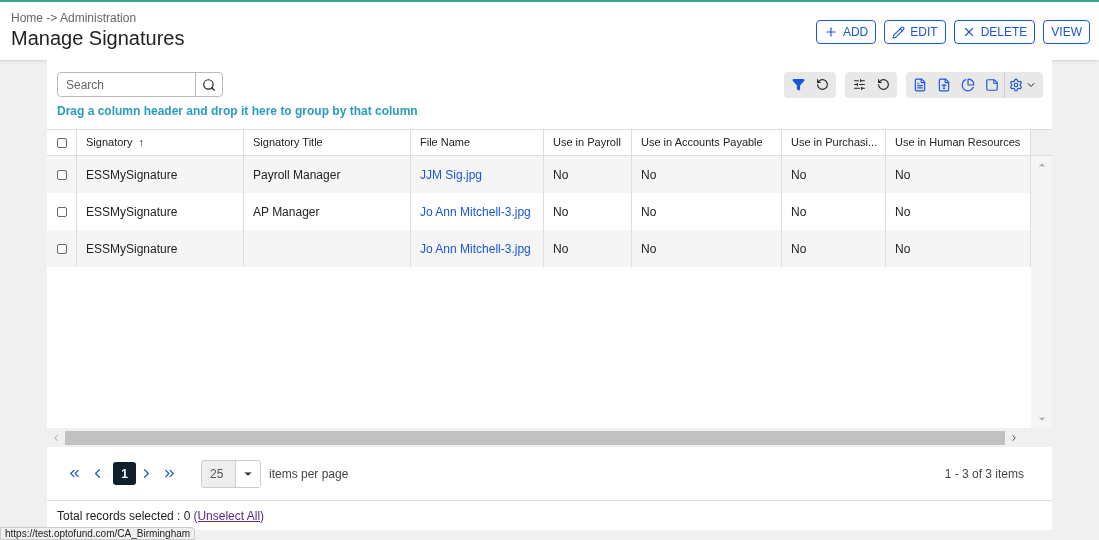 The height and width of the screenshot is (540, 1099). I want to click on scroll-right-icon, so click(1014, 437).